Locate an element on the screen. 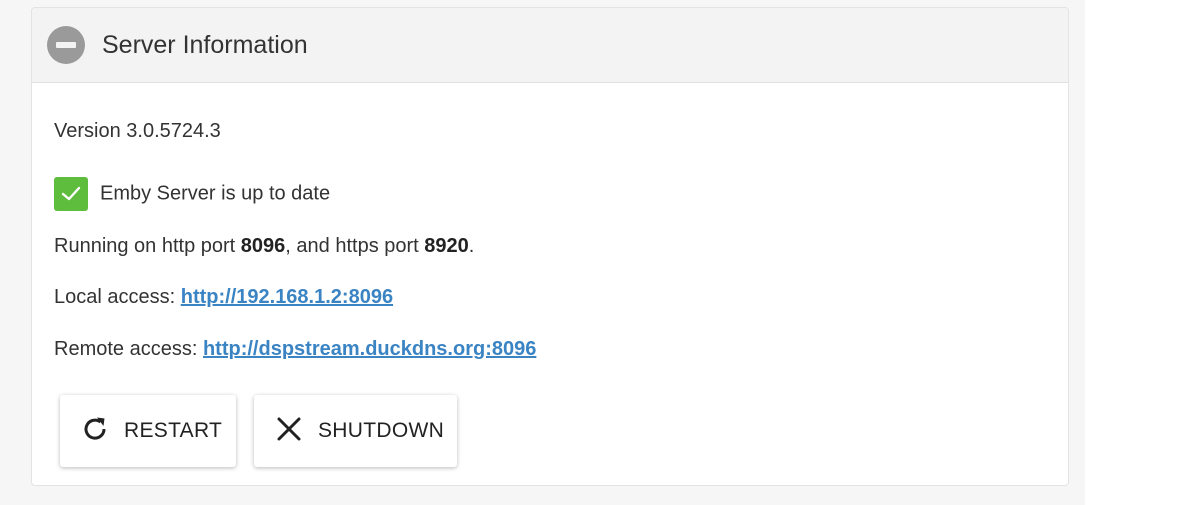 Image resolution: width=1200 pixels, height=505 pixels. refresh-icon is located at coordinates (95, 431).